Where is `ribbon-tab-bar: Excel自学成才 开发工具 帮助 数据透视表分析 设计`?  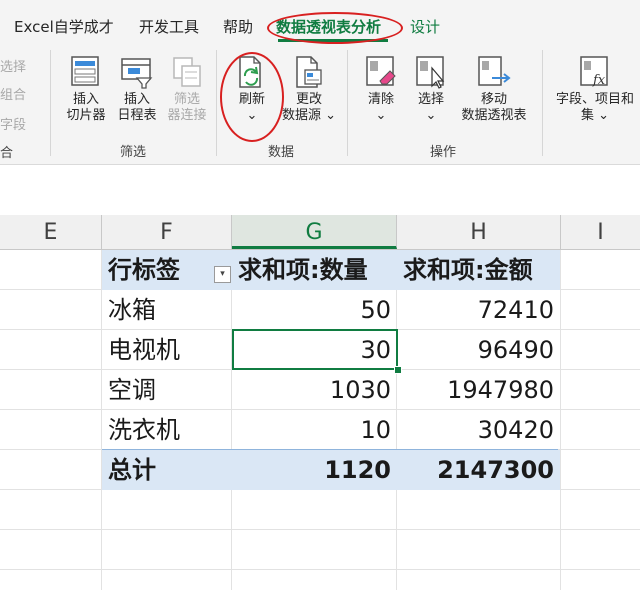
ribbon-tab-bar: Excel自学成才 开发工具 帮助 数据透视表分析 设计 is located at coordinates (320, 22).